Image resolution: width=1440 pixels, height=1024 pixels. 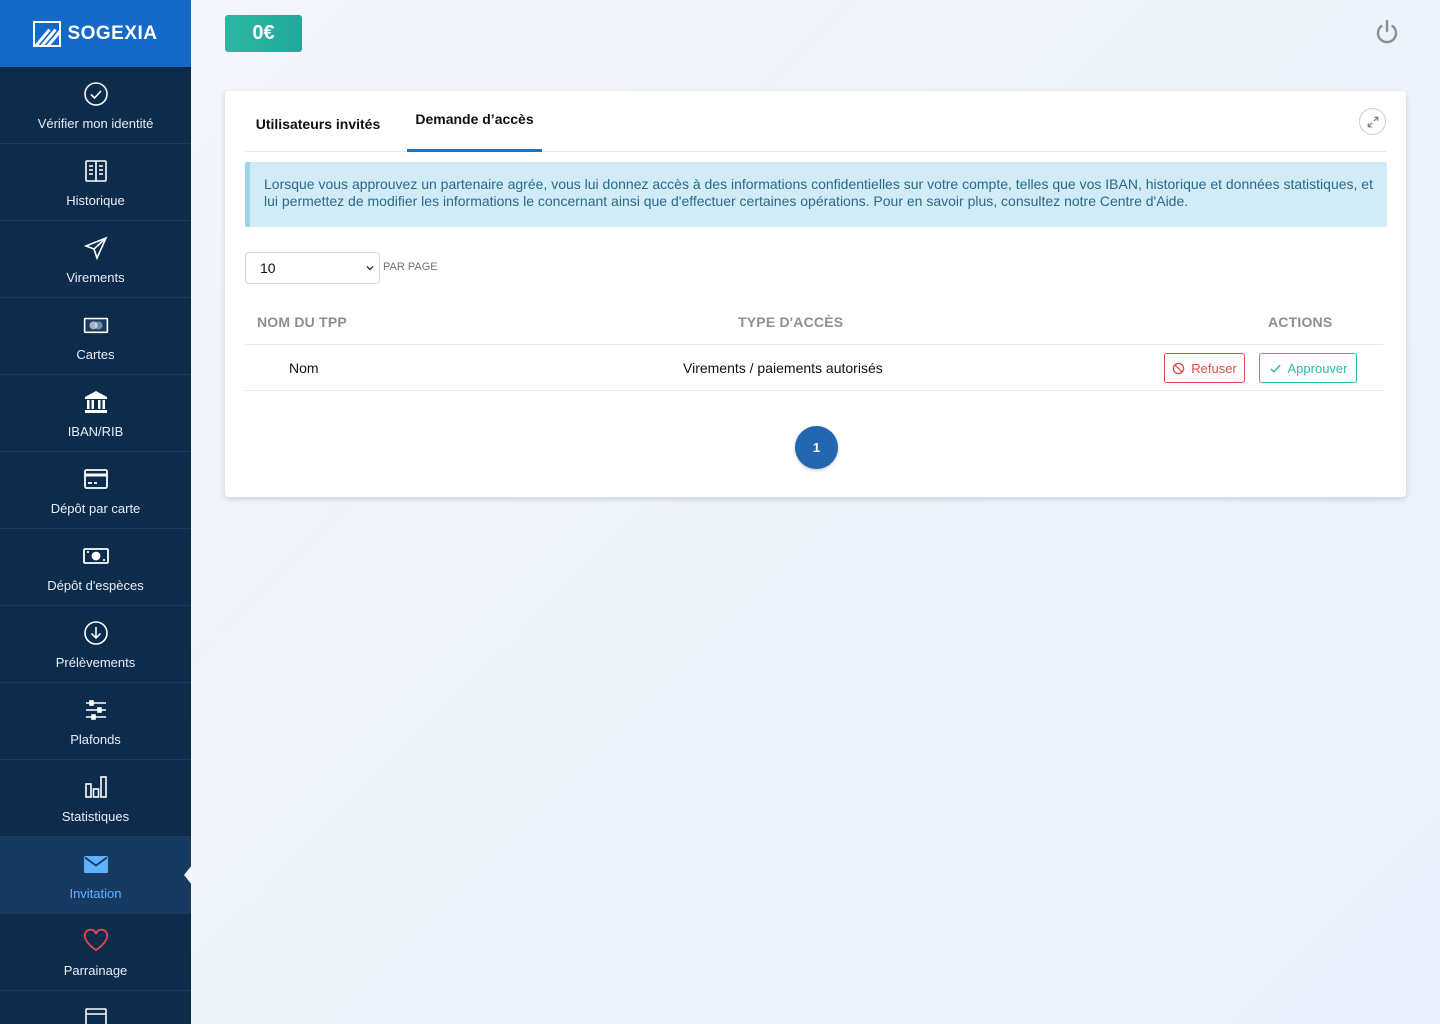 What do you see at coordinates (96, 1014) in the screenshot?
I see `document-icon` at bounding box center [96, 1014].